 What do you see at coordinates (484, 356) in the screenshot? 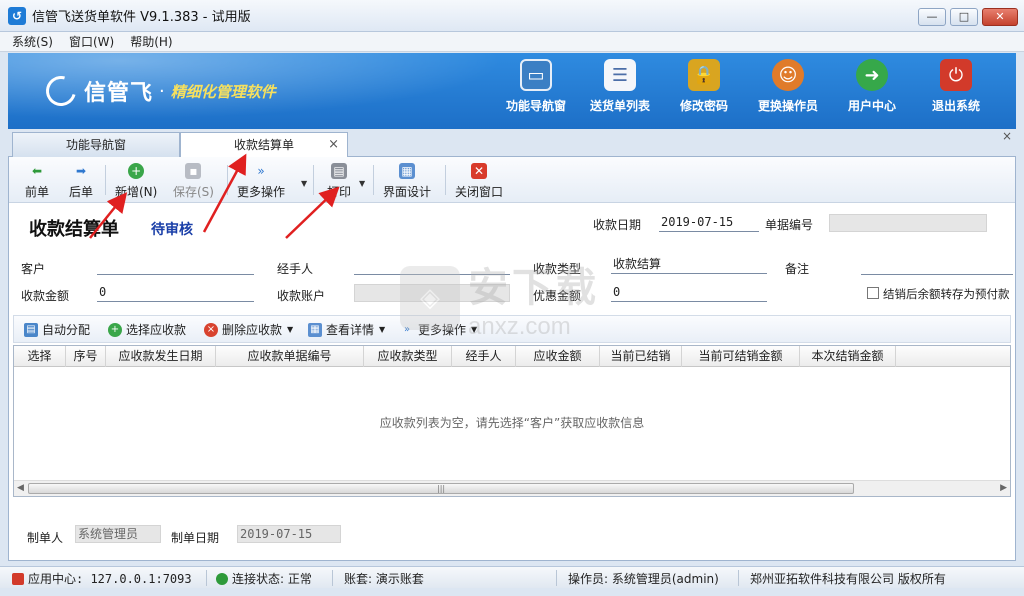
I see `col-handler: 经手人` at bounding box center [484, 356].